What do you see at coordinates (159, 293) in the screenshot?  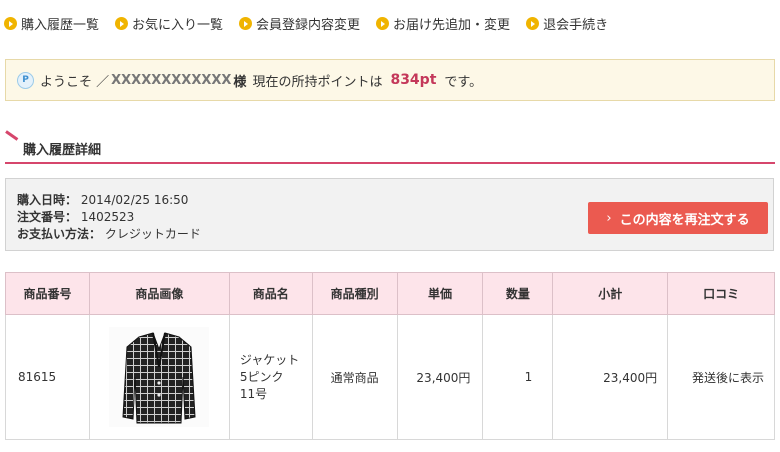 I see `col-item-image: 商品画像` at bounding box center [159, 293].